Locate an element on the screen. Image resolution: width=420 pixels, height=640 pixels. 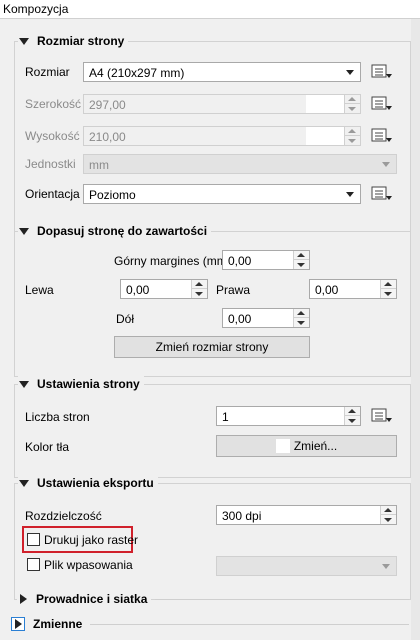
bottom-margin-label: Dół is located at coordinates (125, 319).